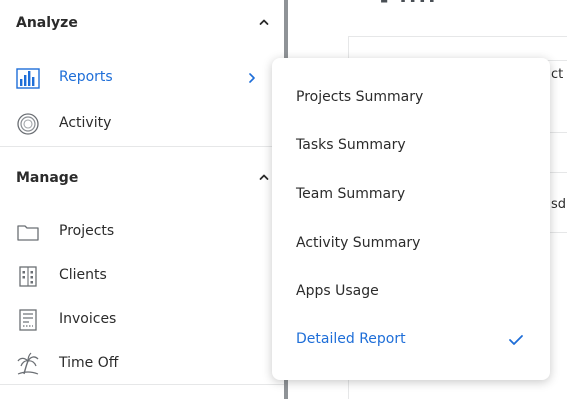  What do you see at coordinates (411, 146) in the screenshot?
I see `menu-item-tasks-summary: Tasks Summary` at bounding box center [411, 146].